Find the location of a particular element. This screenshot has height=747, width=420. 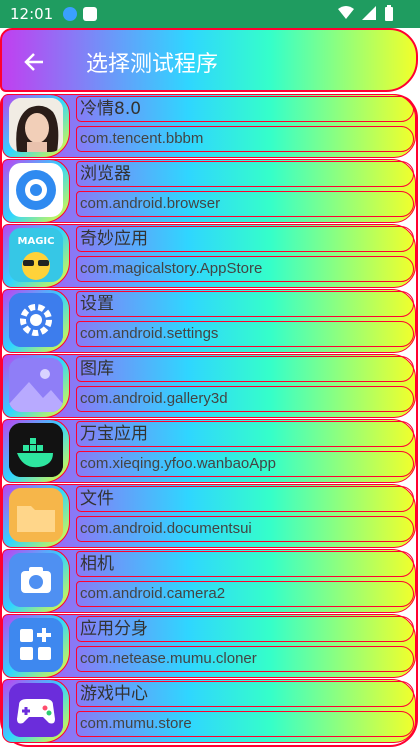

folder-icon is located at coordinates (36, 515).